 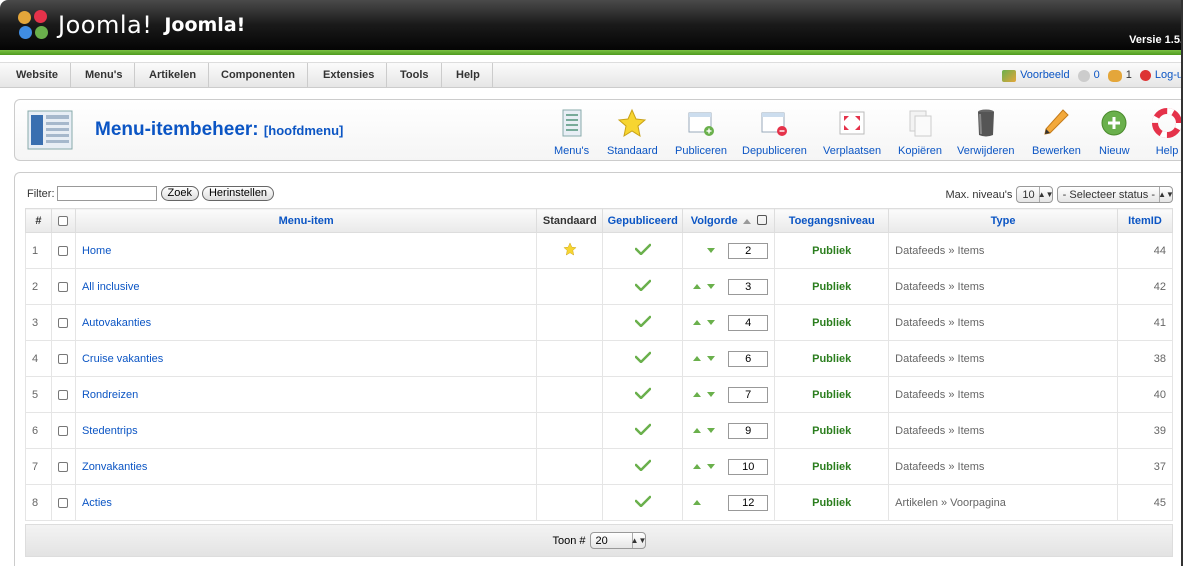 What do you see at coordinates (415, 75) in the screenshot?
I see `menu-tools: Tools` at bounding box center [415, 75].